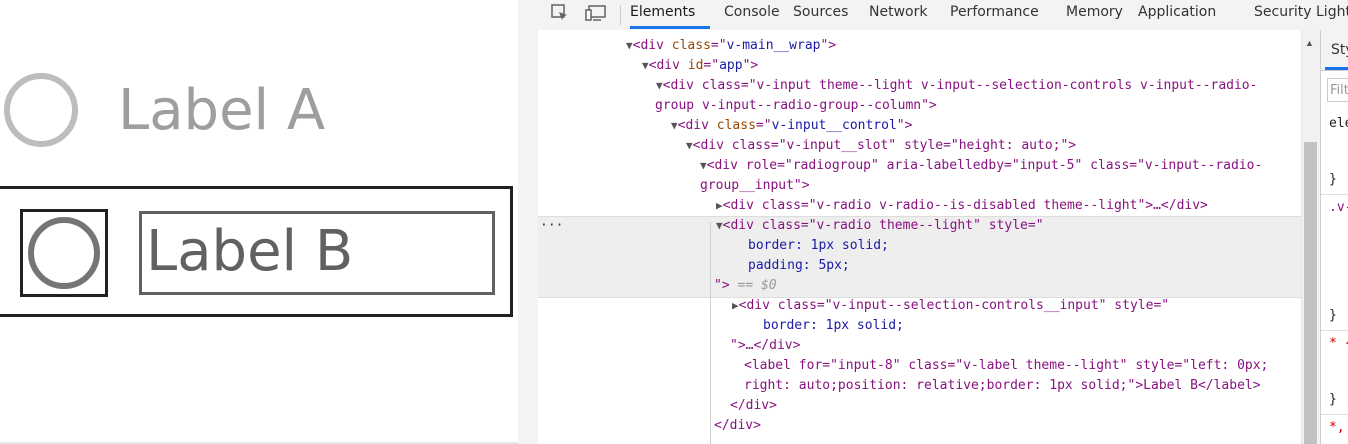  What do you see at coordinates (41, 110) in the screenshot?
I see `radio-a-circle-icon` at bounding box center [41, 110].